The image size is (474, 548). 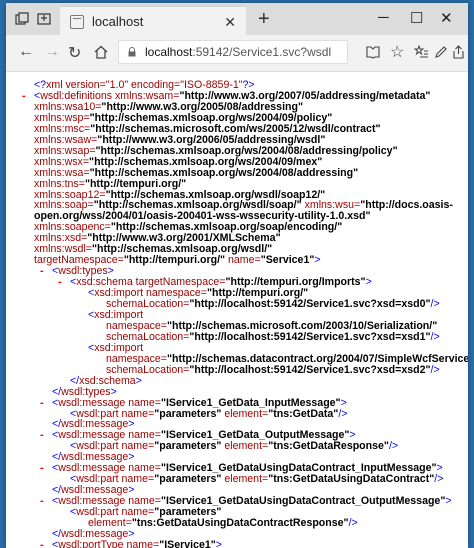 I want to click on favorites-star-icon: ☆, so click(x=397, y=52).